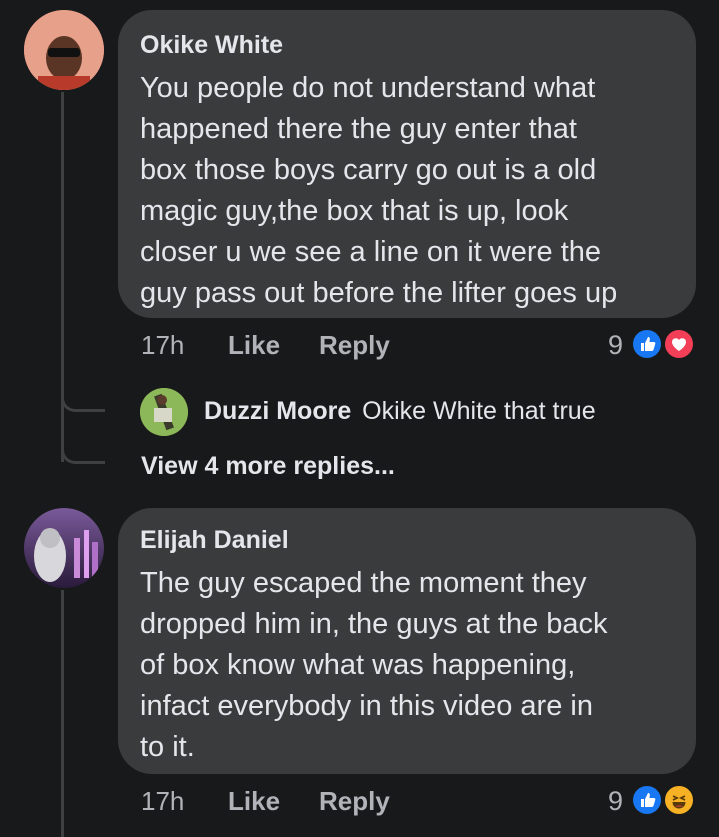  I want to click on haha-reaction-icon, so click(679, 800).